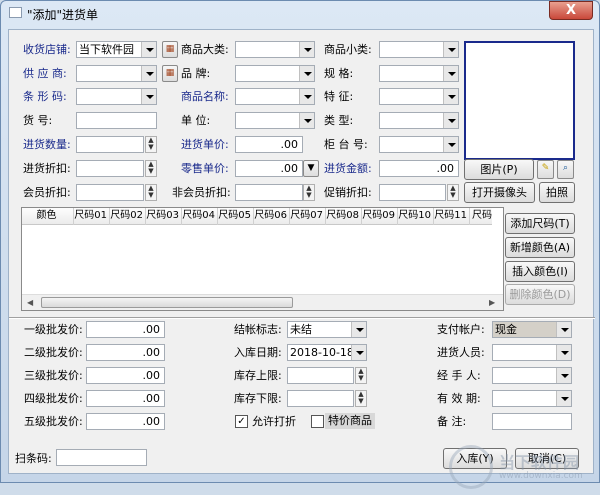 Image resolution: width=600 pixels, height=495 pixels. Describe the element at coordinates (170, 49) in the screenshot. I see `store-browse-icon: ▦` at that location.